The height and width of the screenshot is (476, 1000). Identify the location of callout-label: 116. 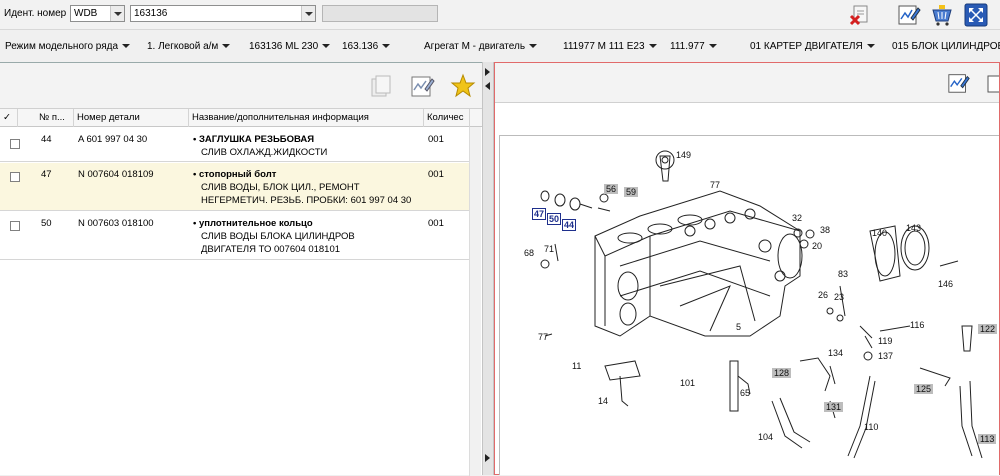
(917, 325).